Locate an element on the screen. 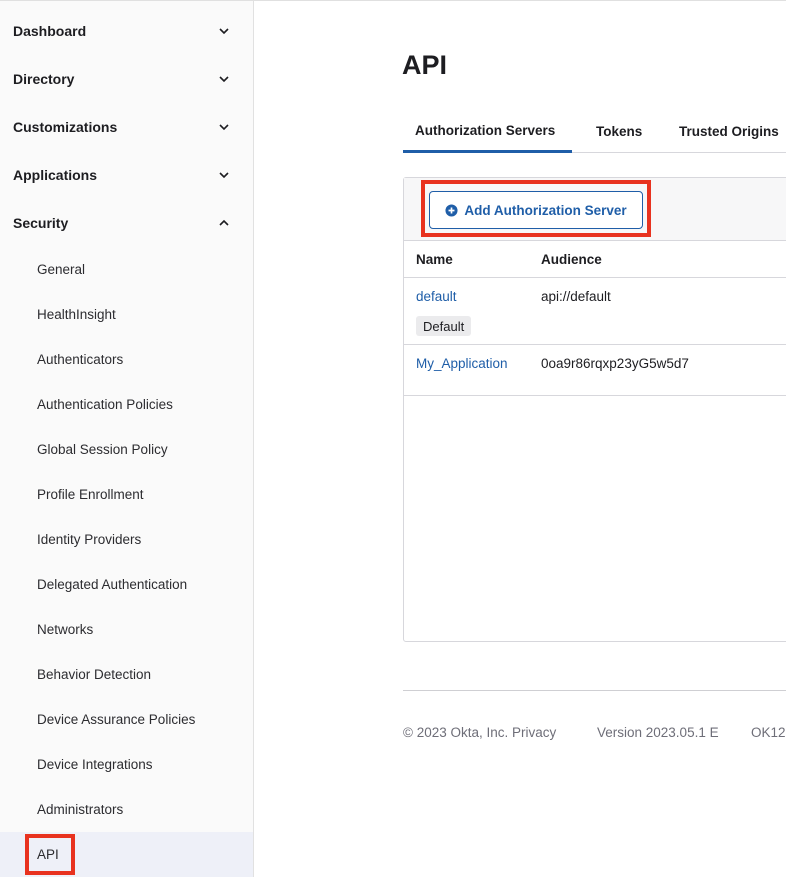 This screenshot has width=786, height=877. server-name-link: default is located at coordinates (436, 296).